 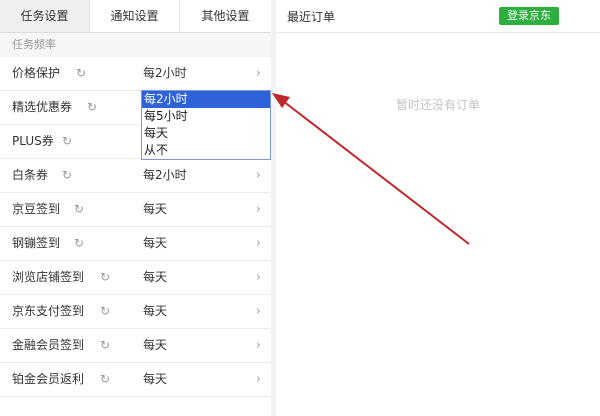 What do you see at coordinates (206, 116) in the screenshot?
I see `dropdown-option: 每5小时` at bounding box center [206, 116].